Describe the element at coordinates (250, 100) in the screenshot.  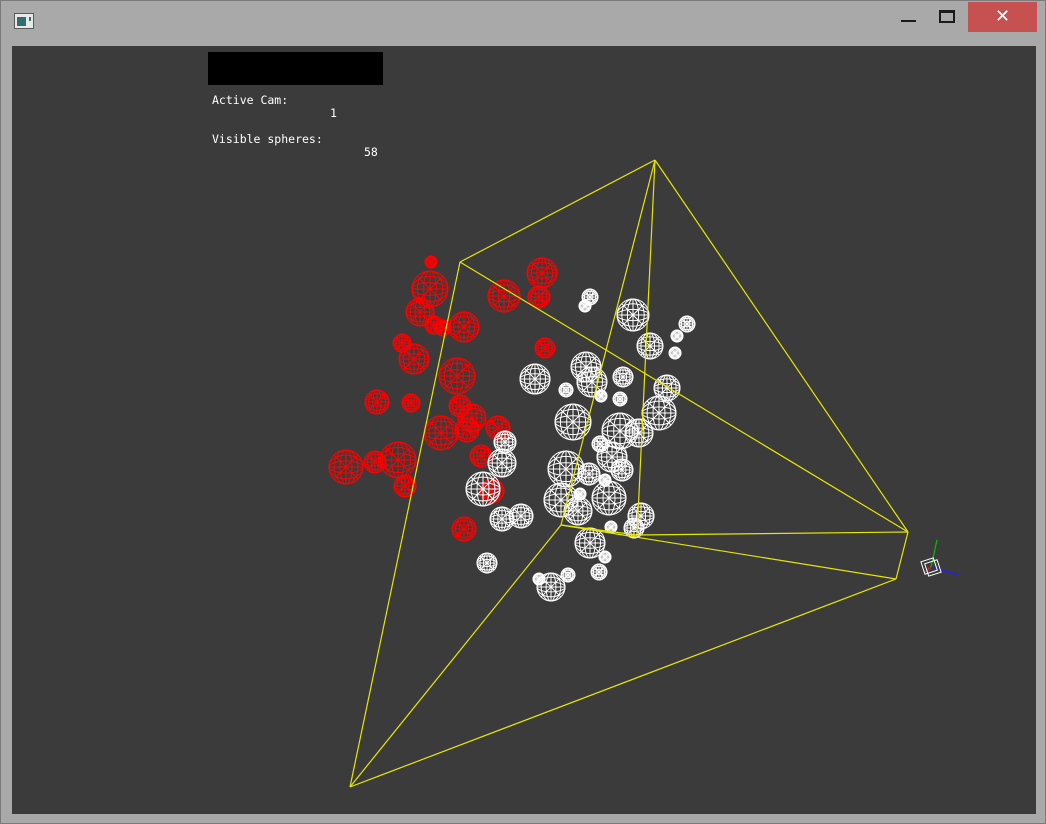
I see `active-cam-label: Active Cam:` at that location.